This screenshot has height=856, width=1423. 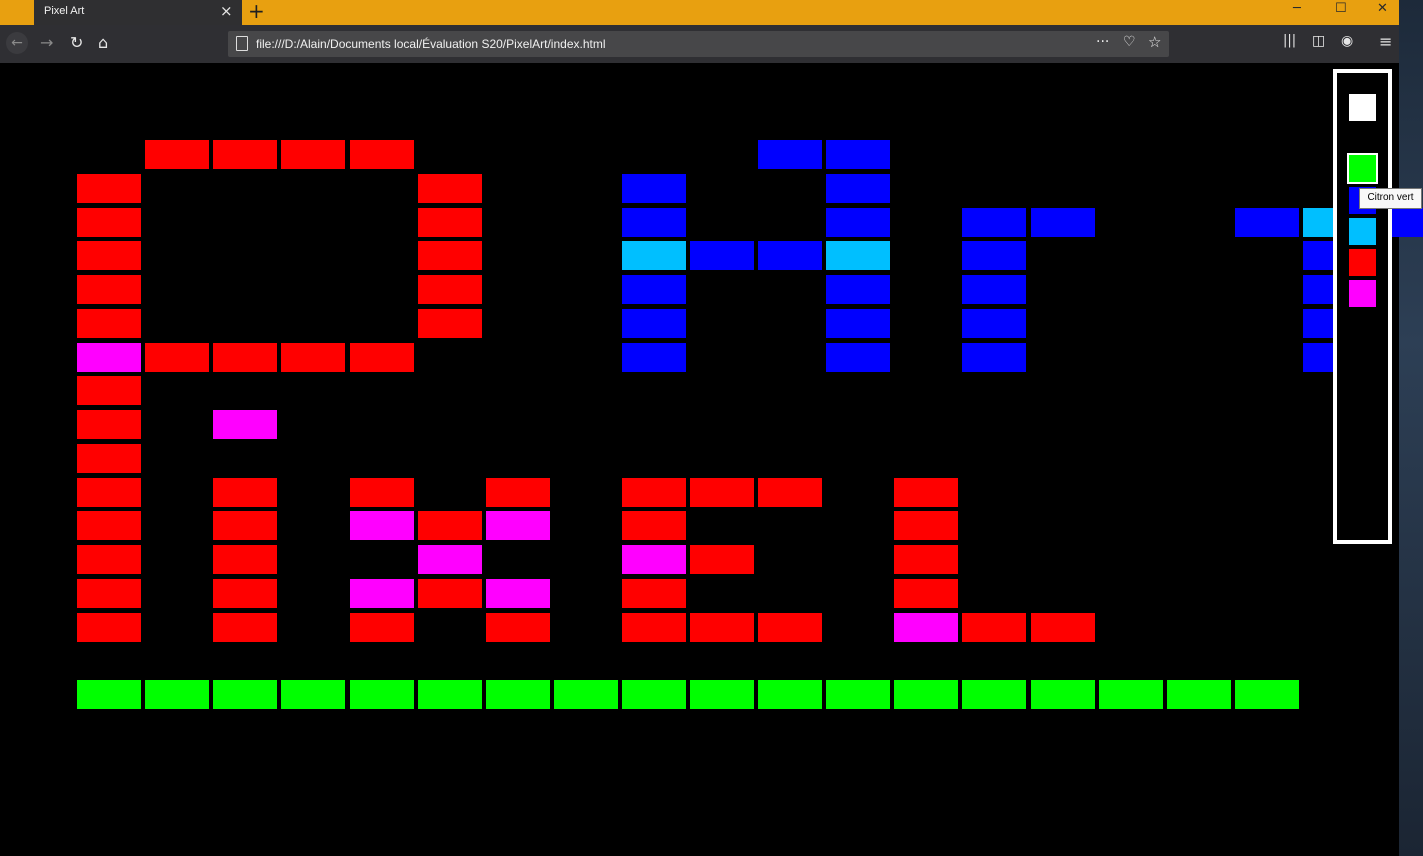 What do you see at coordinates (226, 11) in the screenshot?
I see `tab-close-icon: ×` at bounding box center [226, 11].